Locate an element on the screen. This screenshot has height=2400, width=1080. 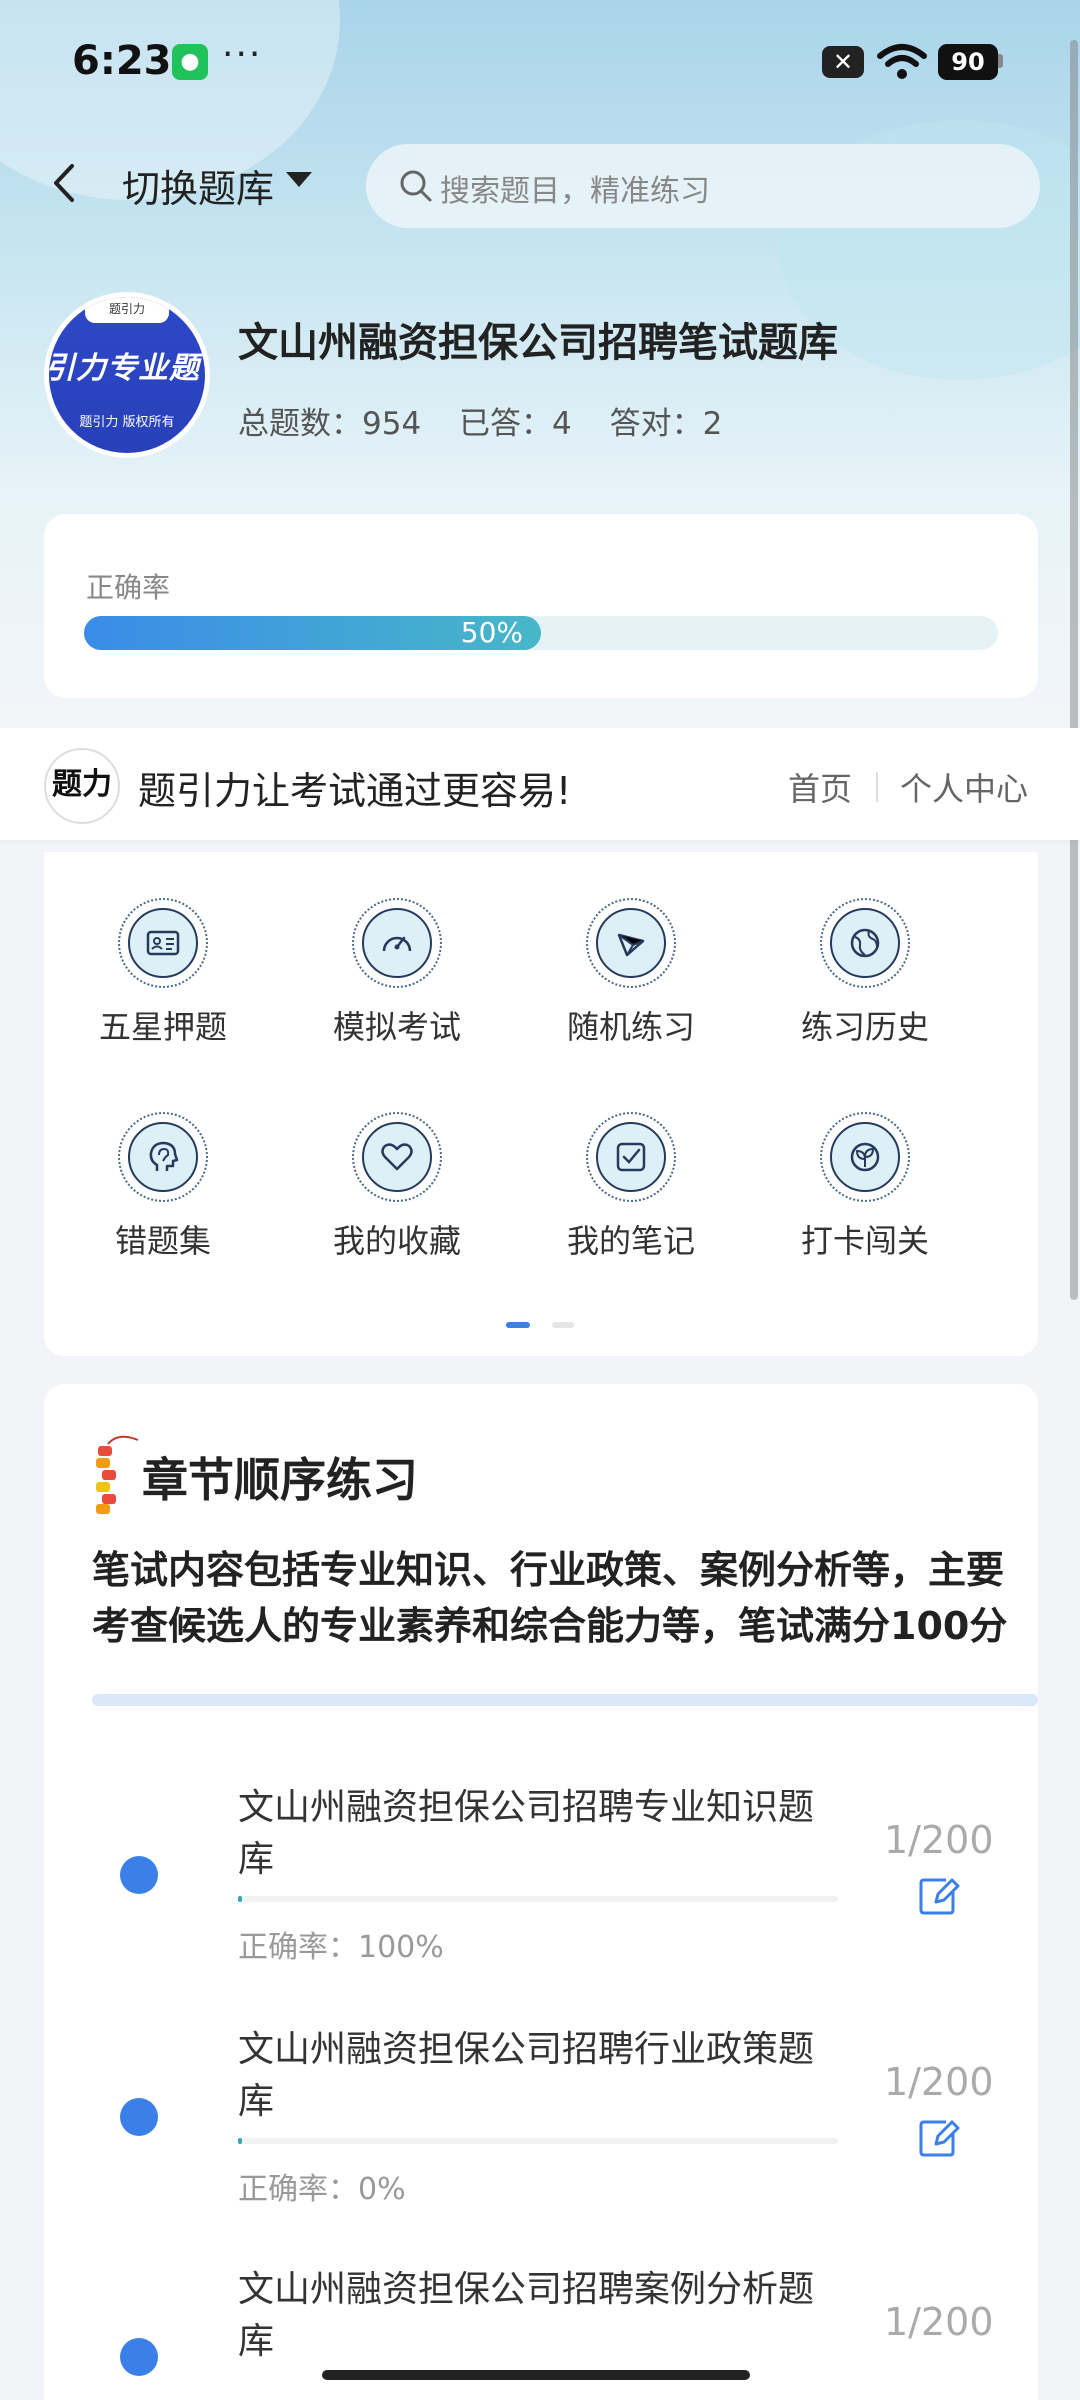
list-item: 文山州融资担保公司招聘专业知识题库 正确率：100% 1/200 is located at coordinates (541, 1897).